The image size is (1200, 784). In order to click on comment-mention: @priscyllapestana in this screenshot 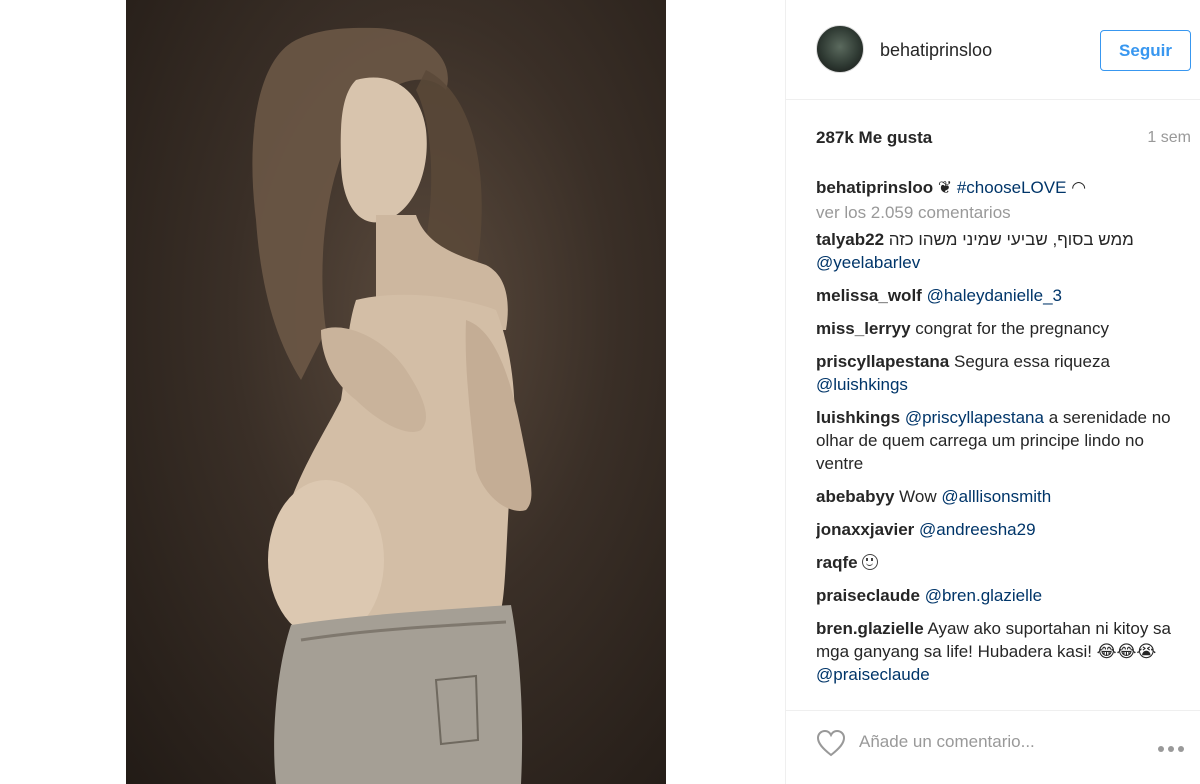, I will do `click(974, 417)`.